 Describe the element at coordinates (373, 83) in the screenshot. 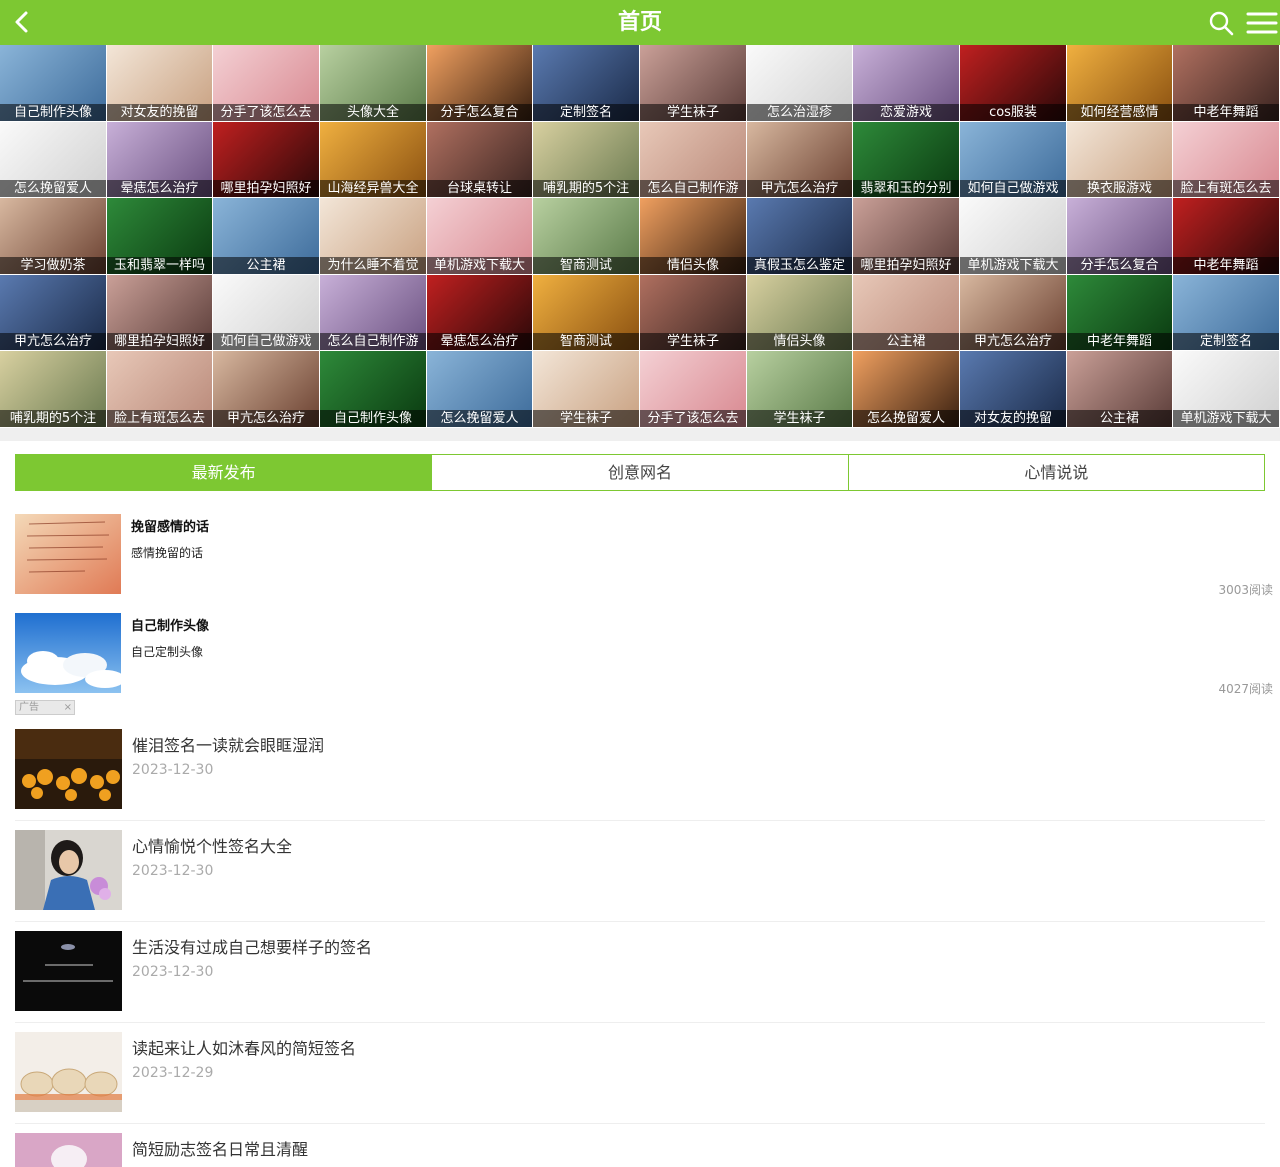

I see `grid-tile: 头像大全` at that location.